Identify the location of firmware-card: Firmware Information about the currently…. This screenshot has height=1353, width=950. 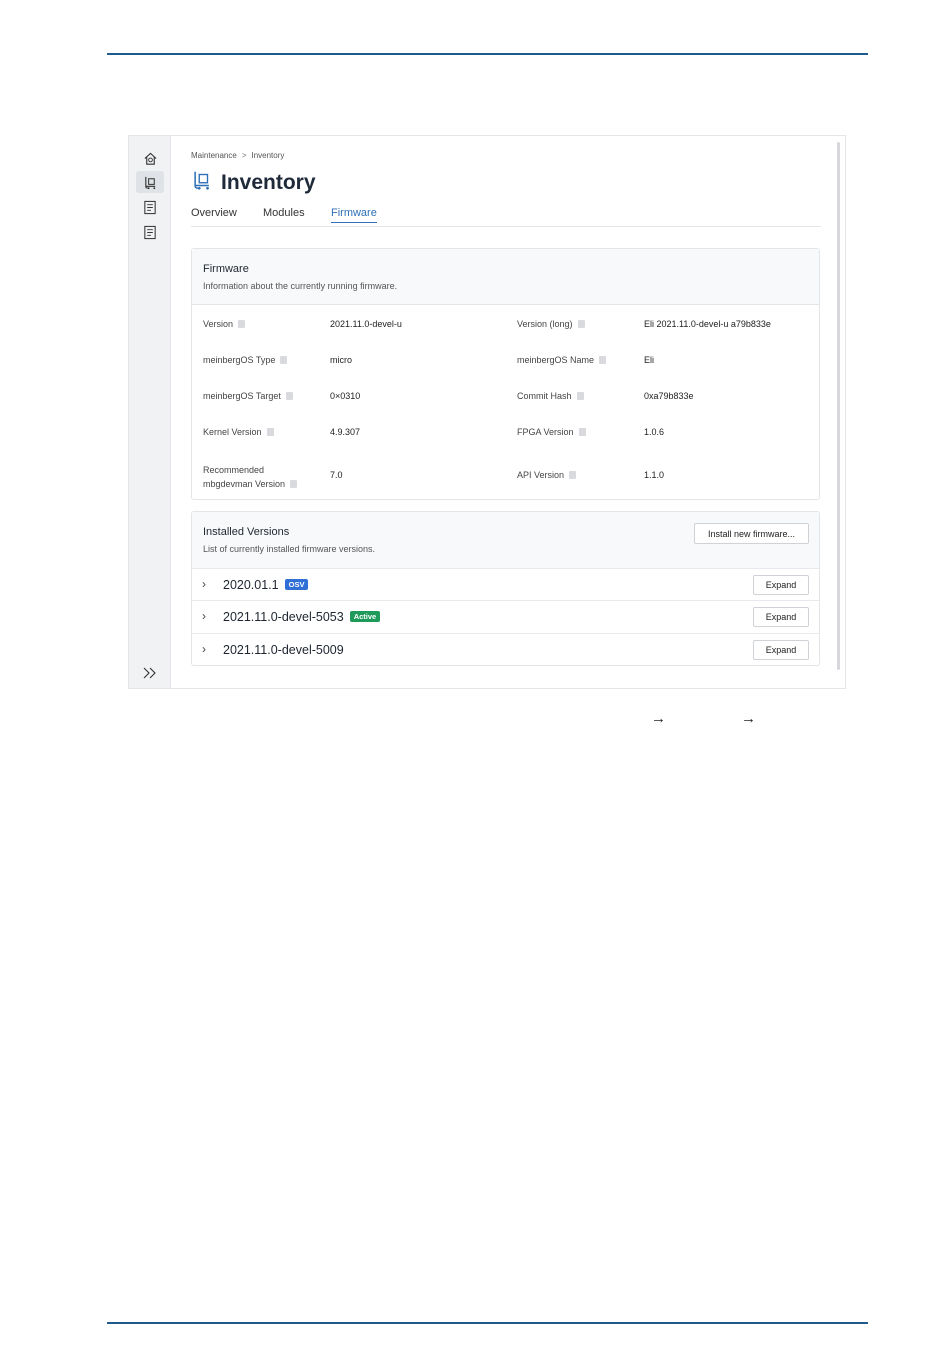
(505, 374).